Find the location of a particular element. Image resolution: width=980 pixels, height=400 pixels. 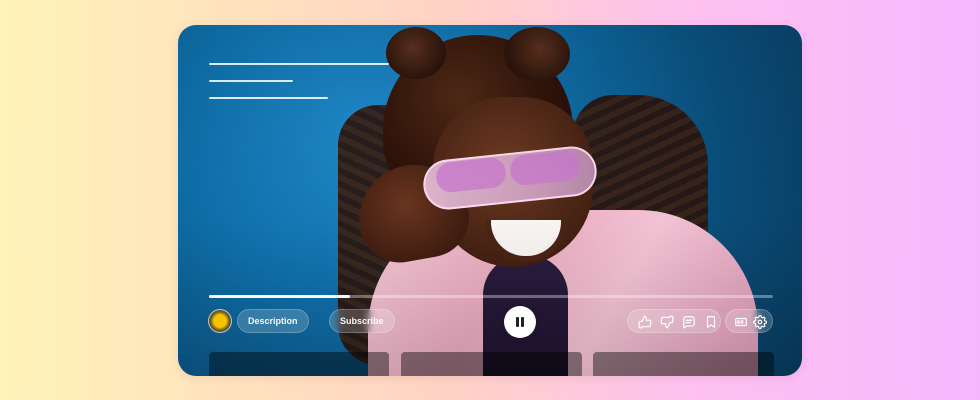

closed-captions-icon is located at coordinates (741, 322).